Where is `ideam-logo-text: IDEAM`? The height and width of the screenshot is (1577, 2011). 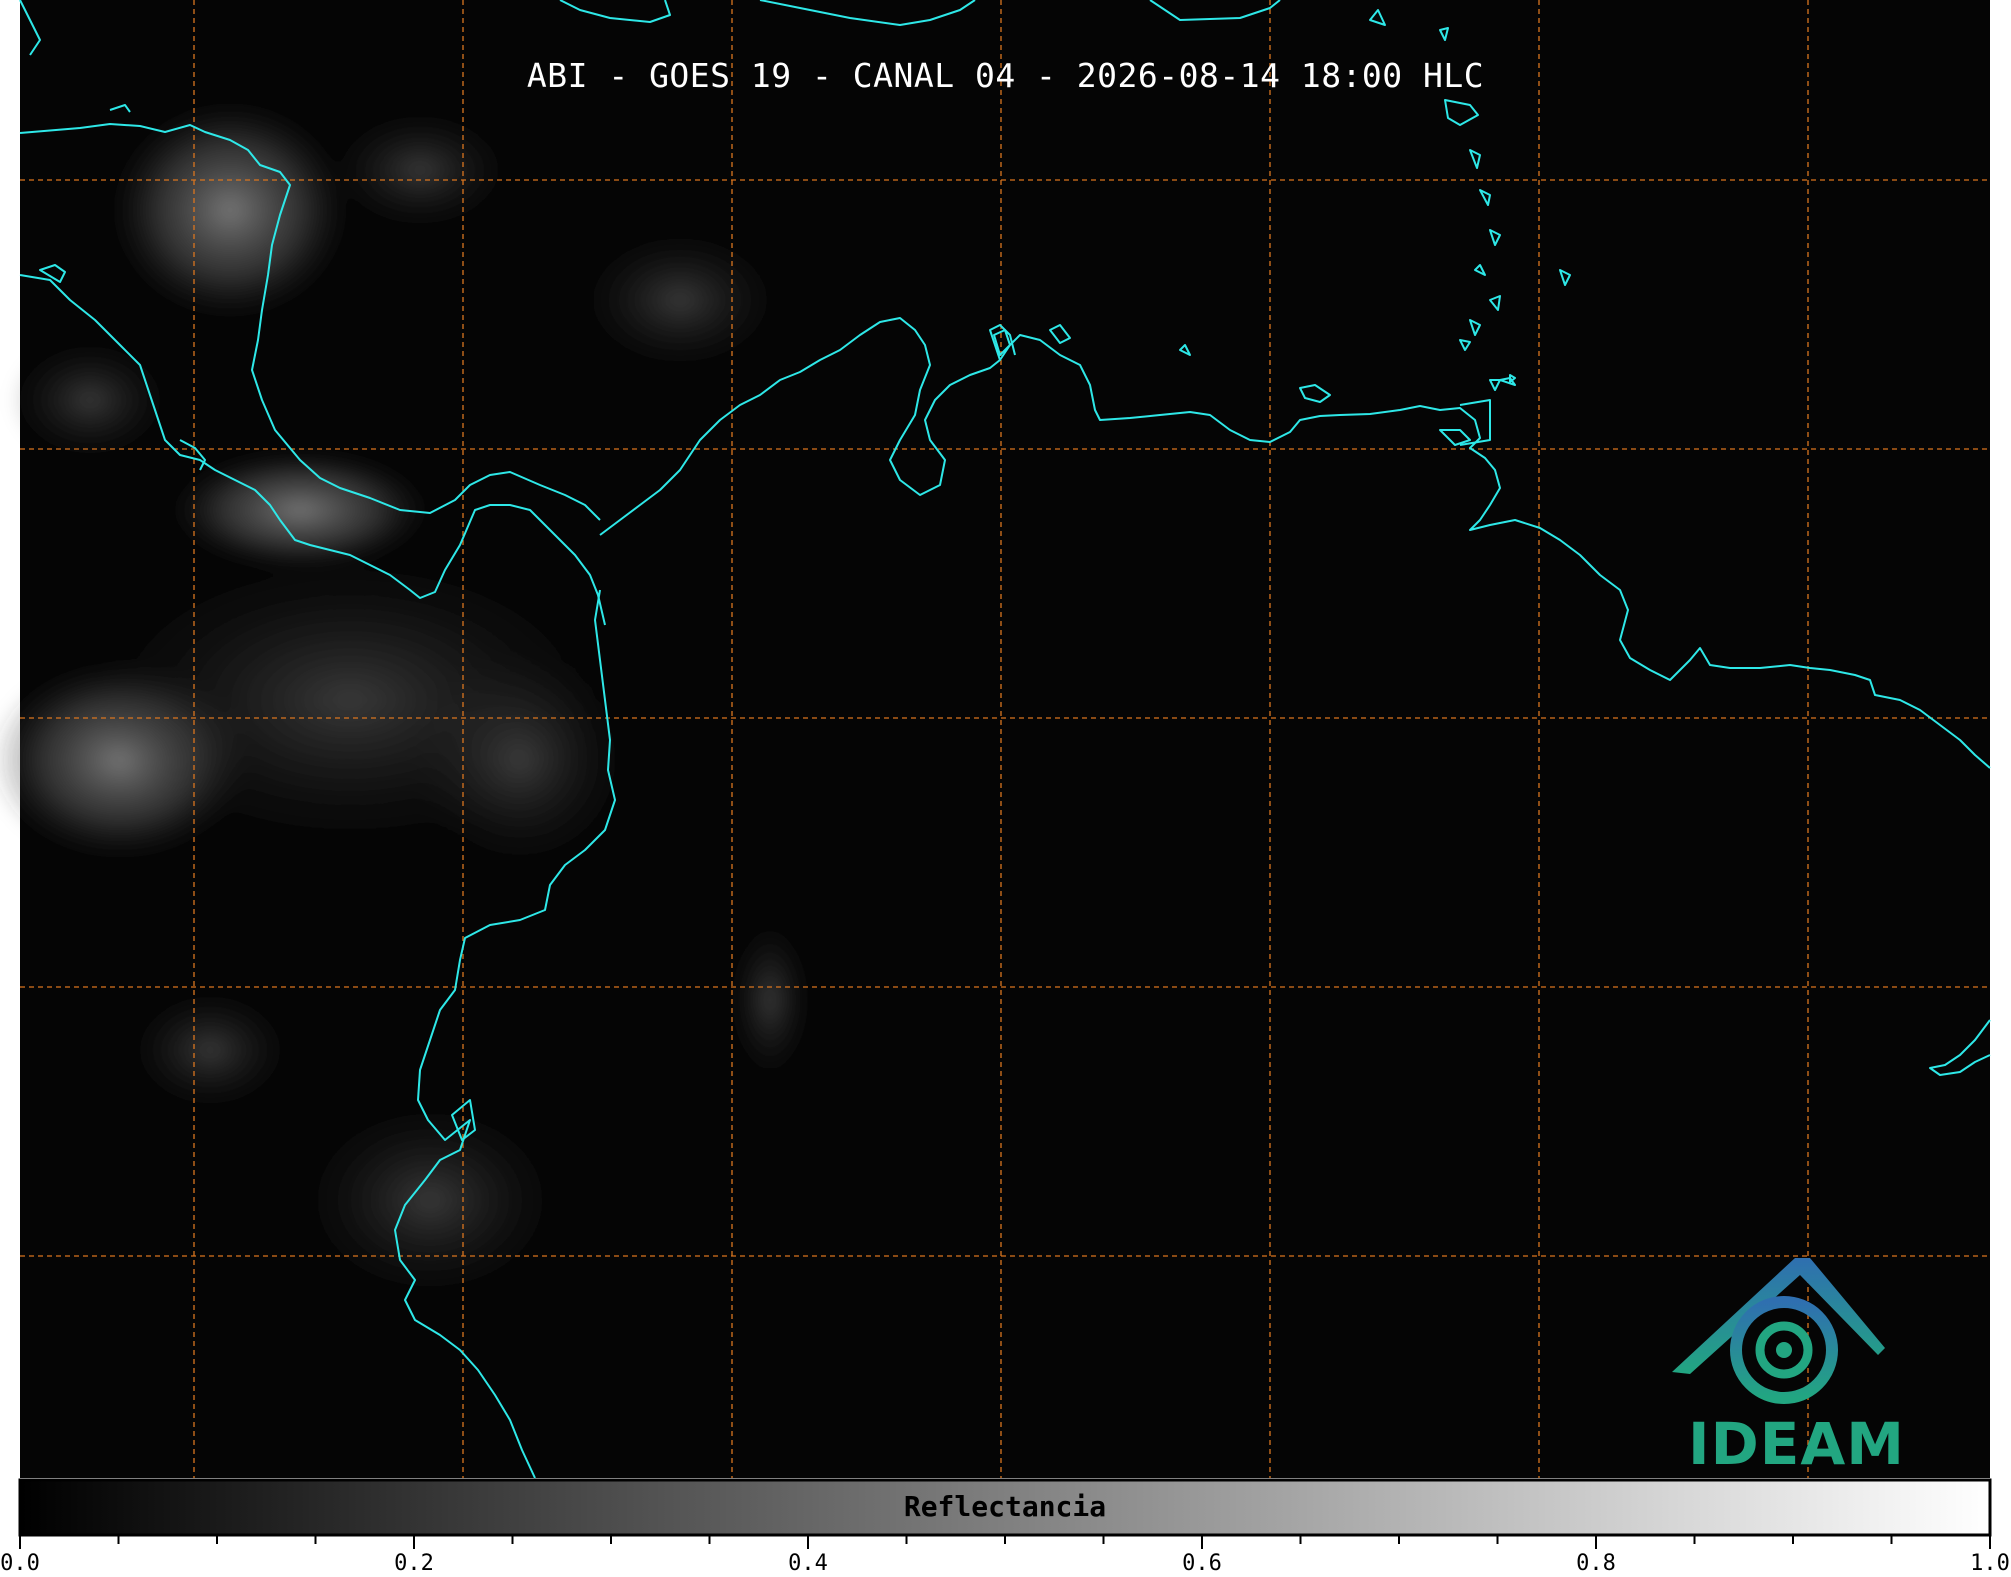
ideam-logo-text: IDEAM is located at coordinates (1796, 1444).